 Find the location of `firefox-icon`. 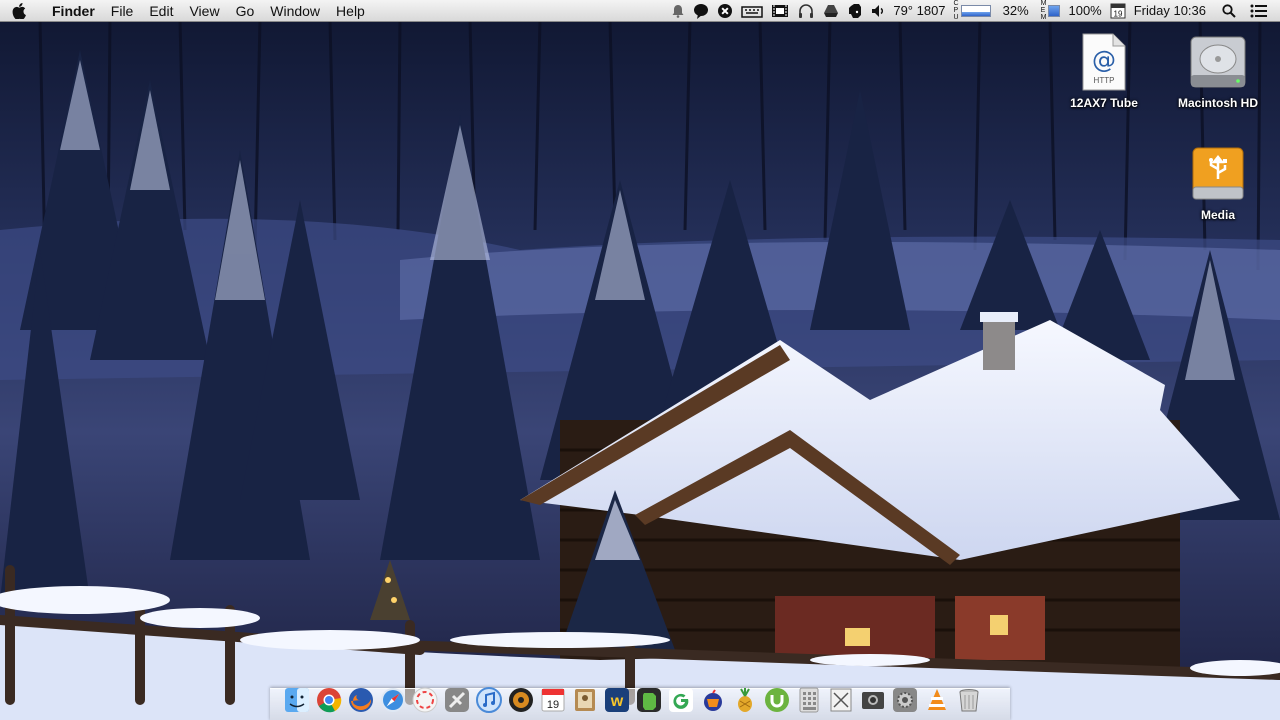

firefox-icon is located at coordinates (360, 699).